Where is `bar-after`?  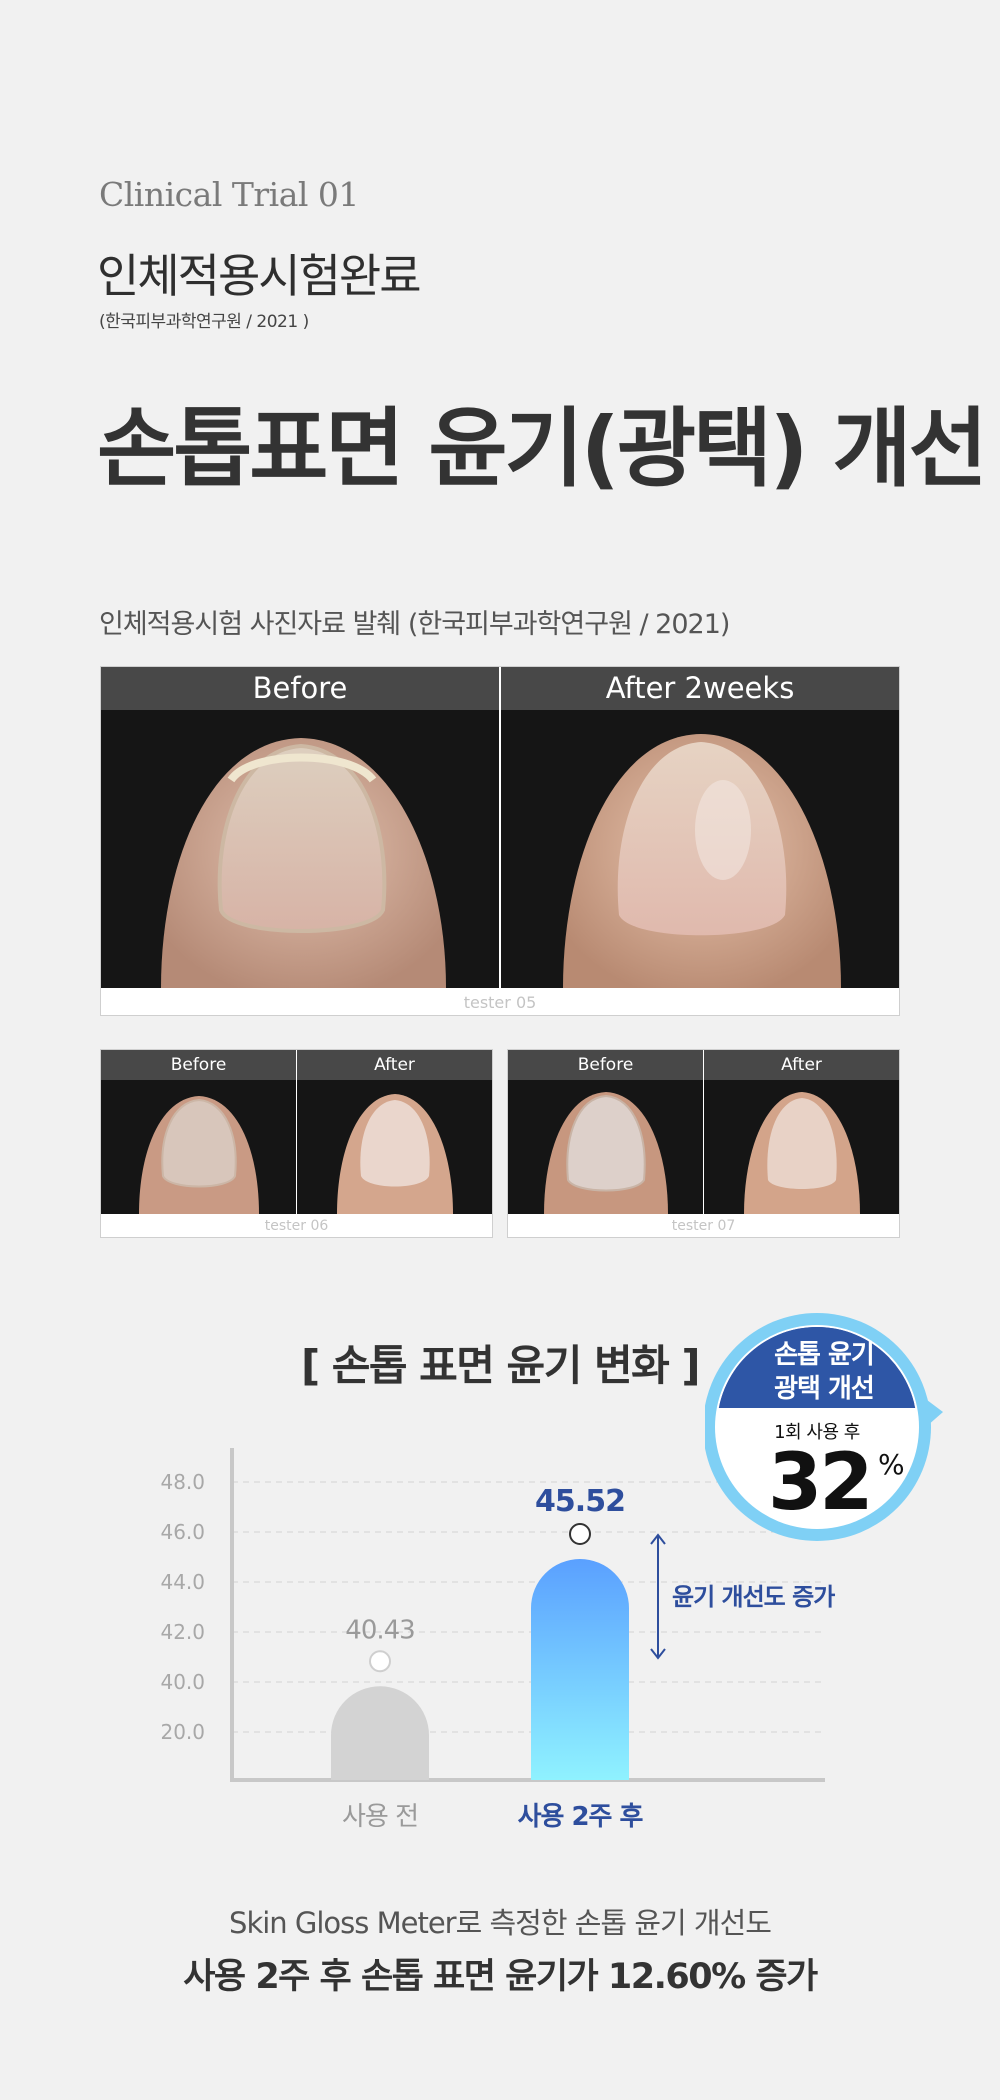
bar-after is located at coordinates (580, 1669).